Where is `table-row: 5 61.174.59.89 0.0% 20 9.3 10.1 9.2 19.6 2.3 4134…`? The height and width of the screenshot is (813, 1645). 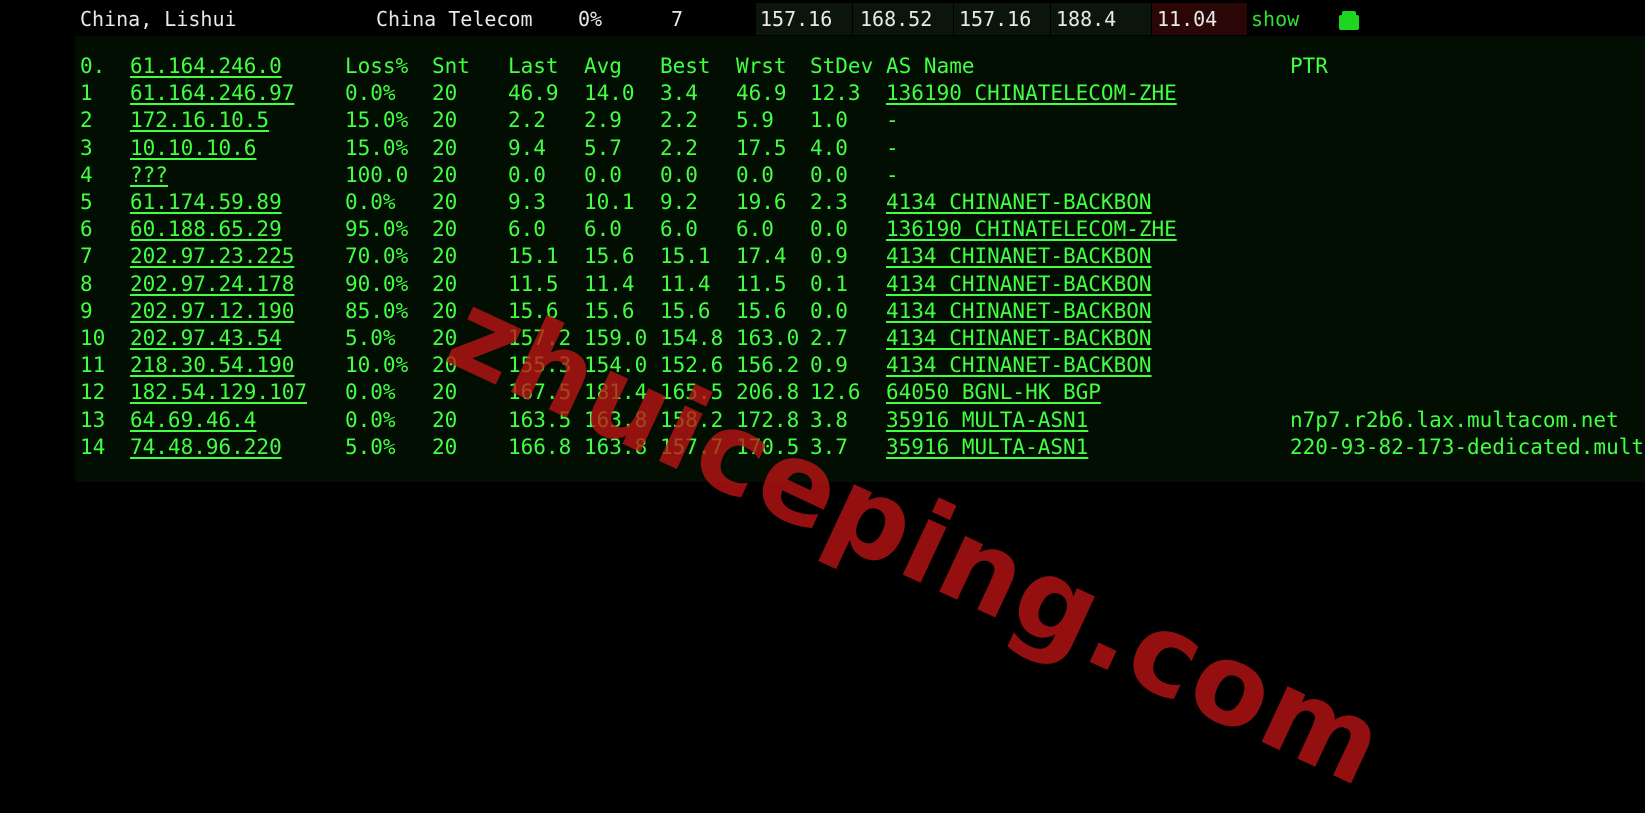
table-row: 5 61.174.59.89 0.0% 20 9.3 10.1 9.2 19.6 2.3 4134… is located at coordinates (860, 202).